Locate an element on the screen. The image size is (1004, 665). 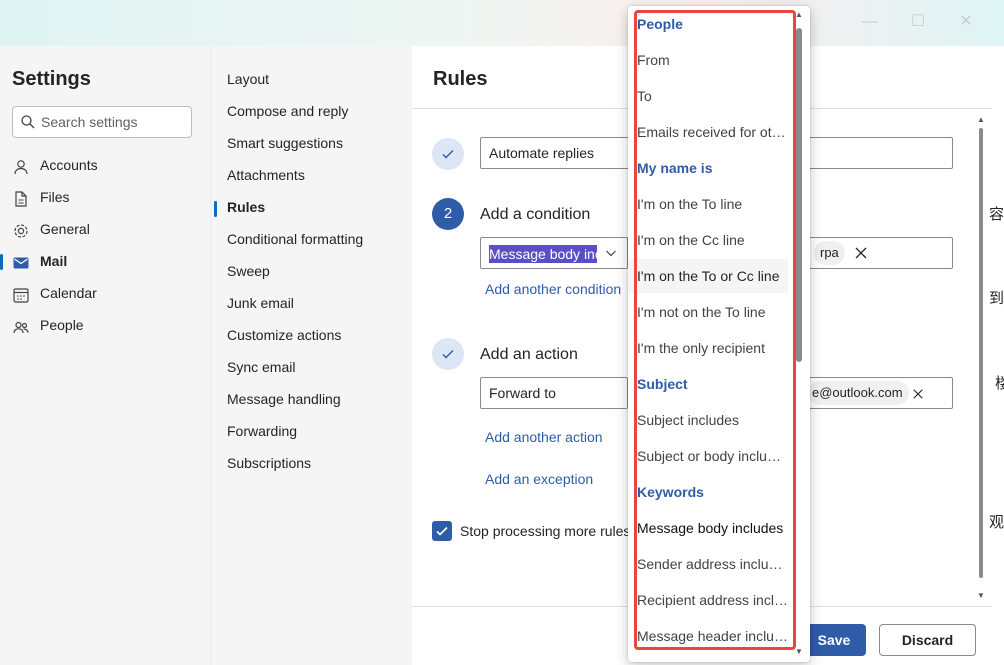
nav-item-files: Files is located at coordinates (105, 198).